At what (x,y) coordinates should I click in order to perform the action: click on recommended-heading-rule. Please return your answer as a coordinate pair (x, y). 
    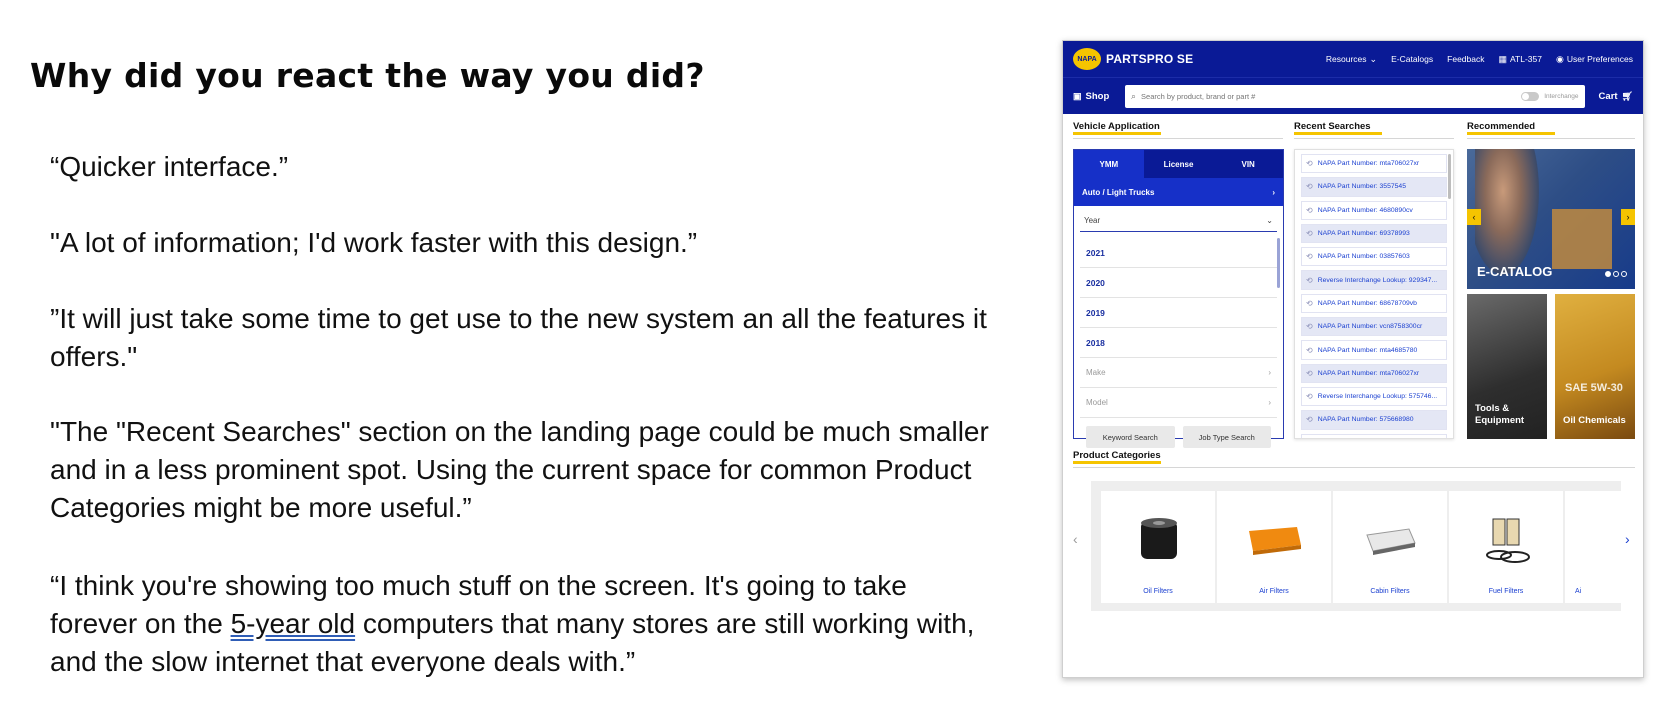
    Looking at the image, I should click on (1551, 138).